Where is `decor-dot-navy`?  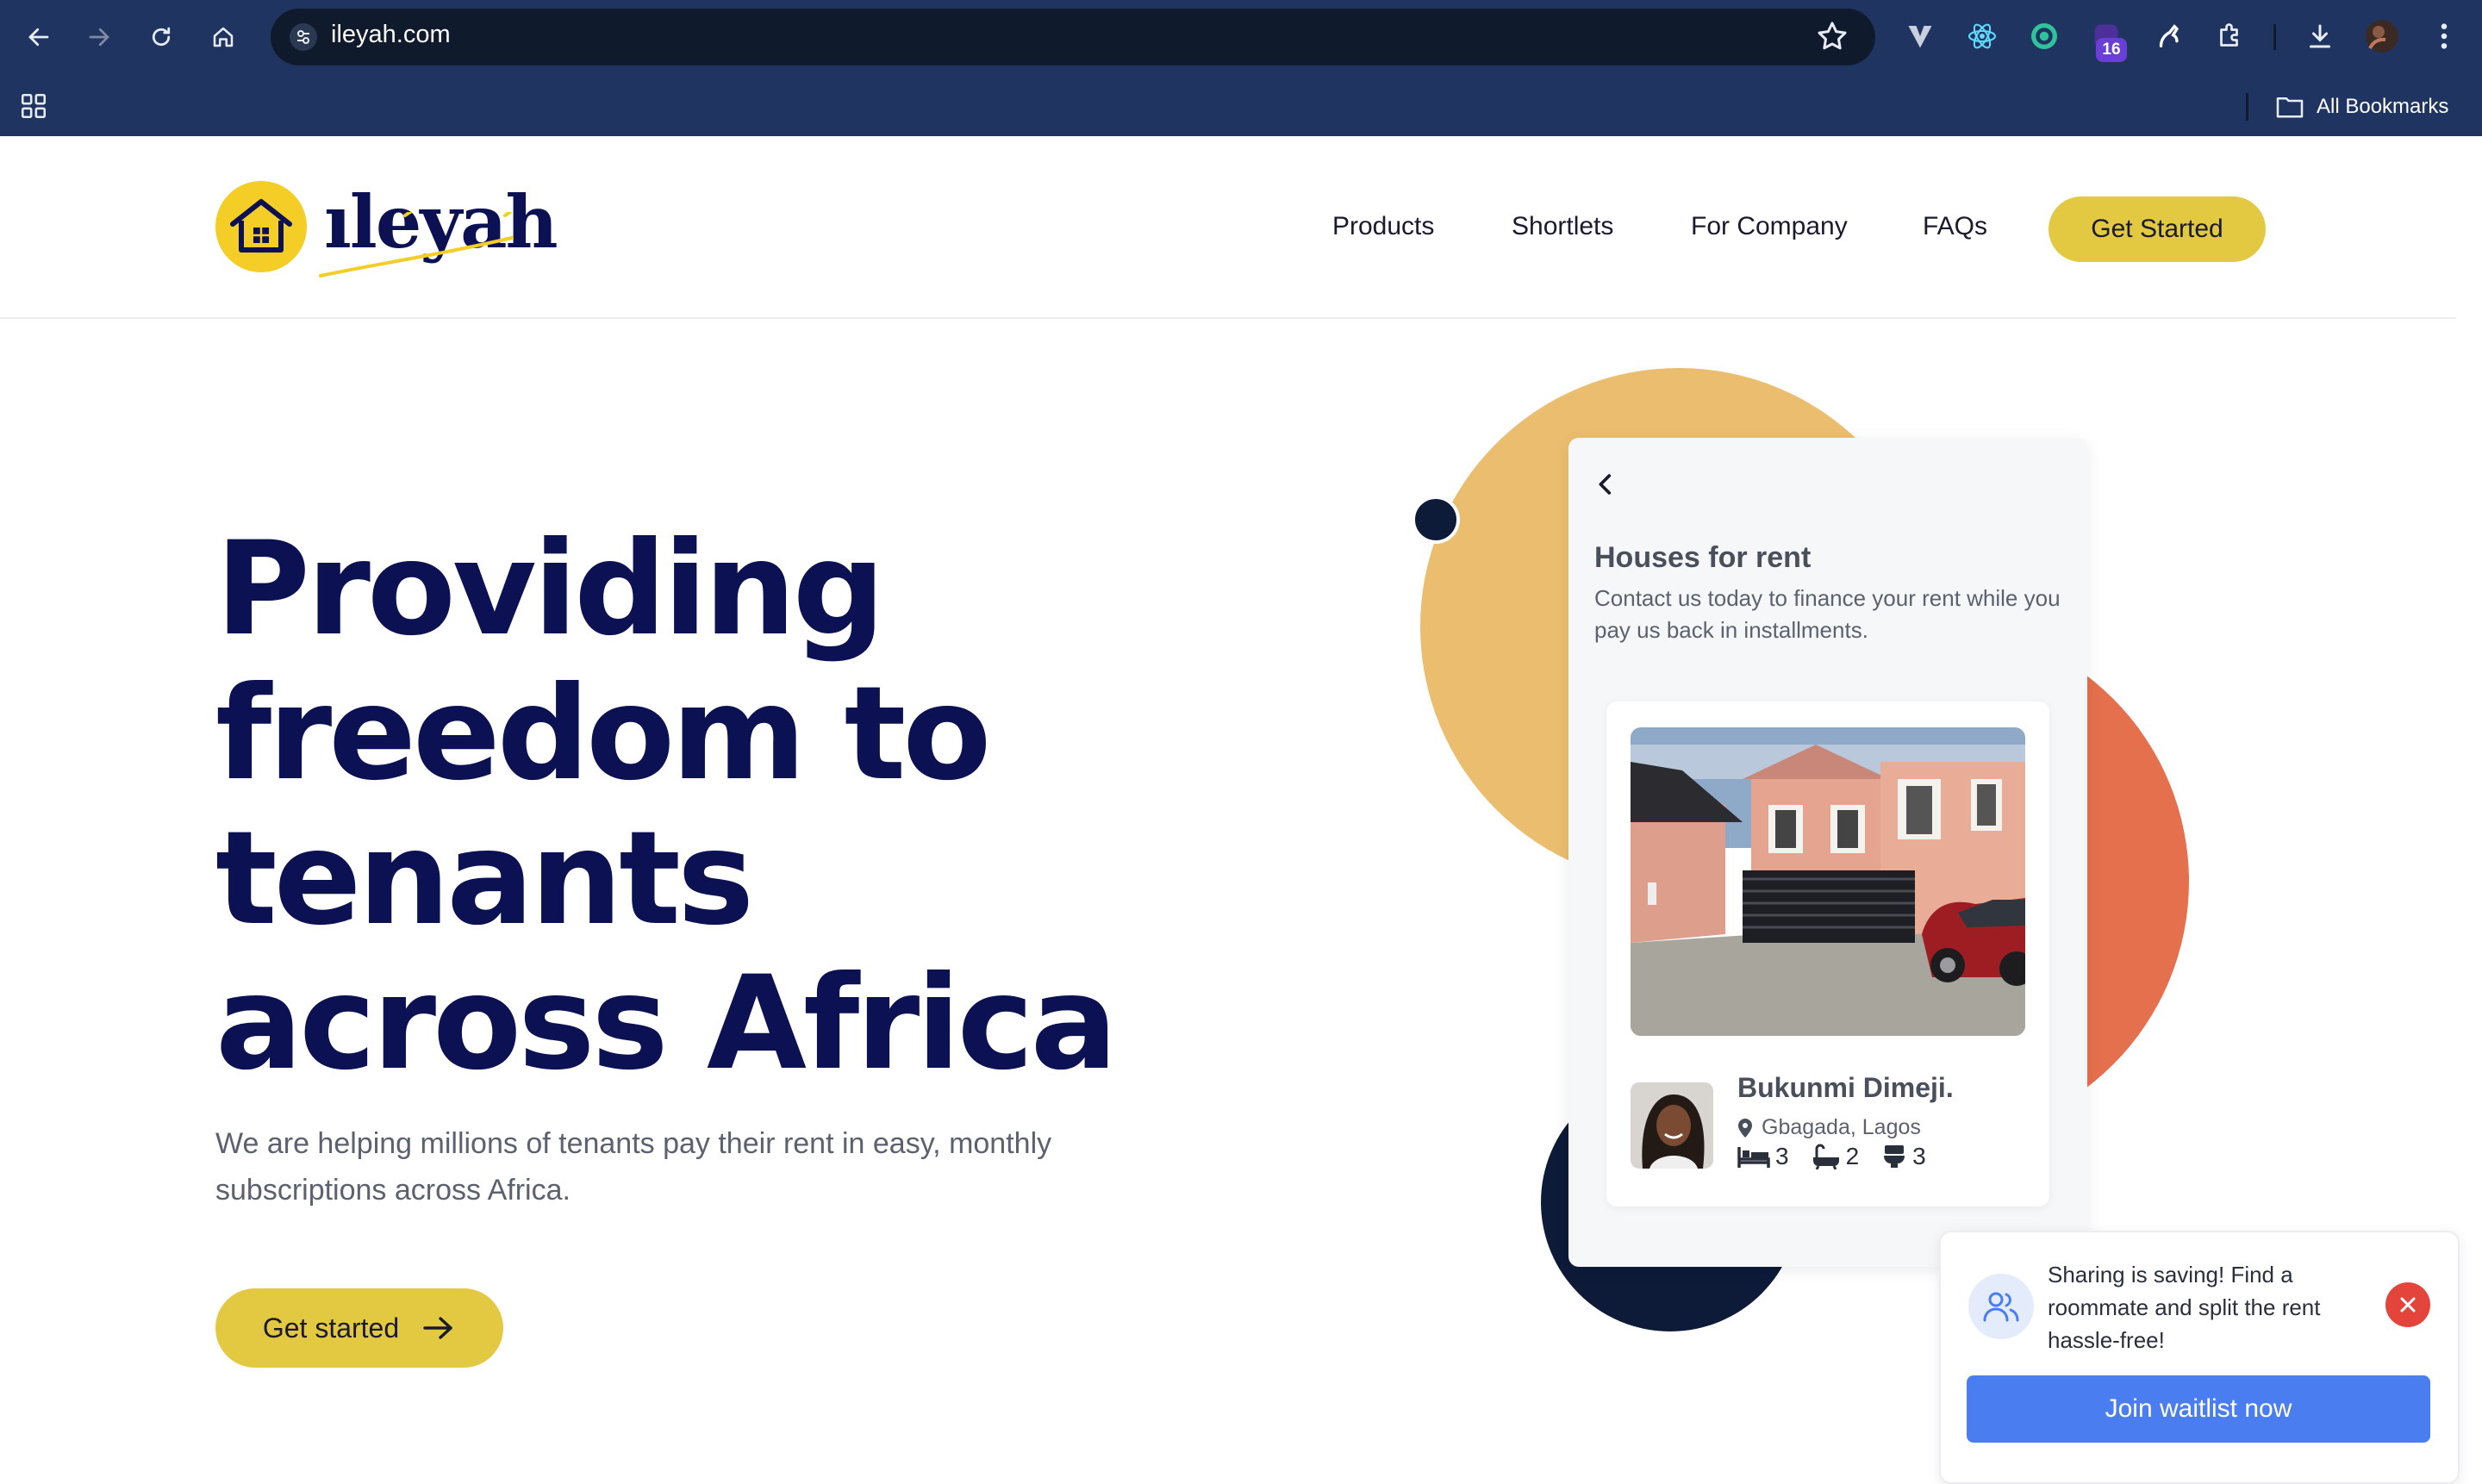
decor-dot-navy is located at coordinates (1436, 520).